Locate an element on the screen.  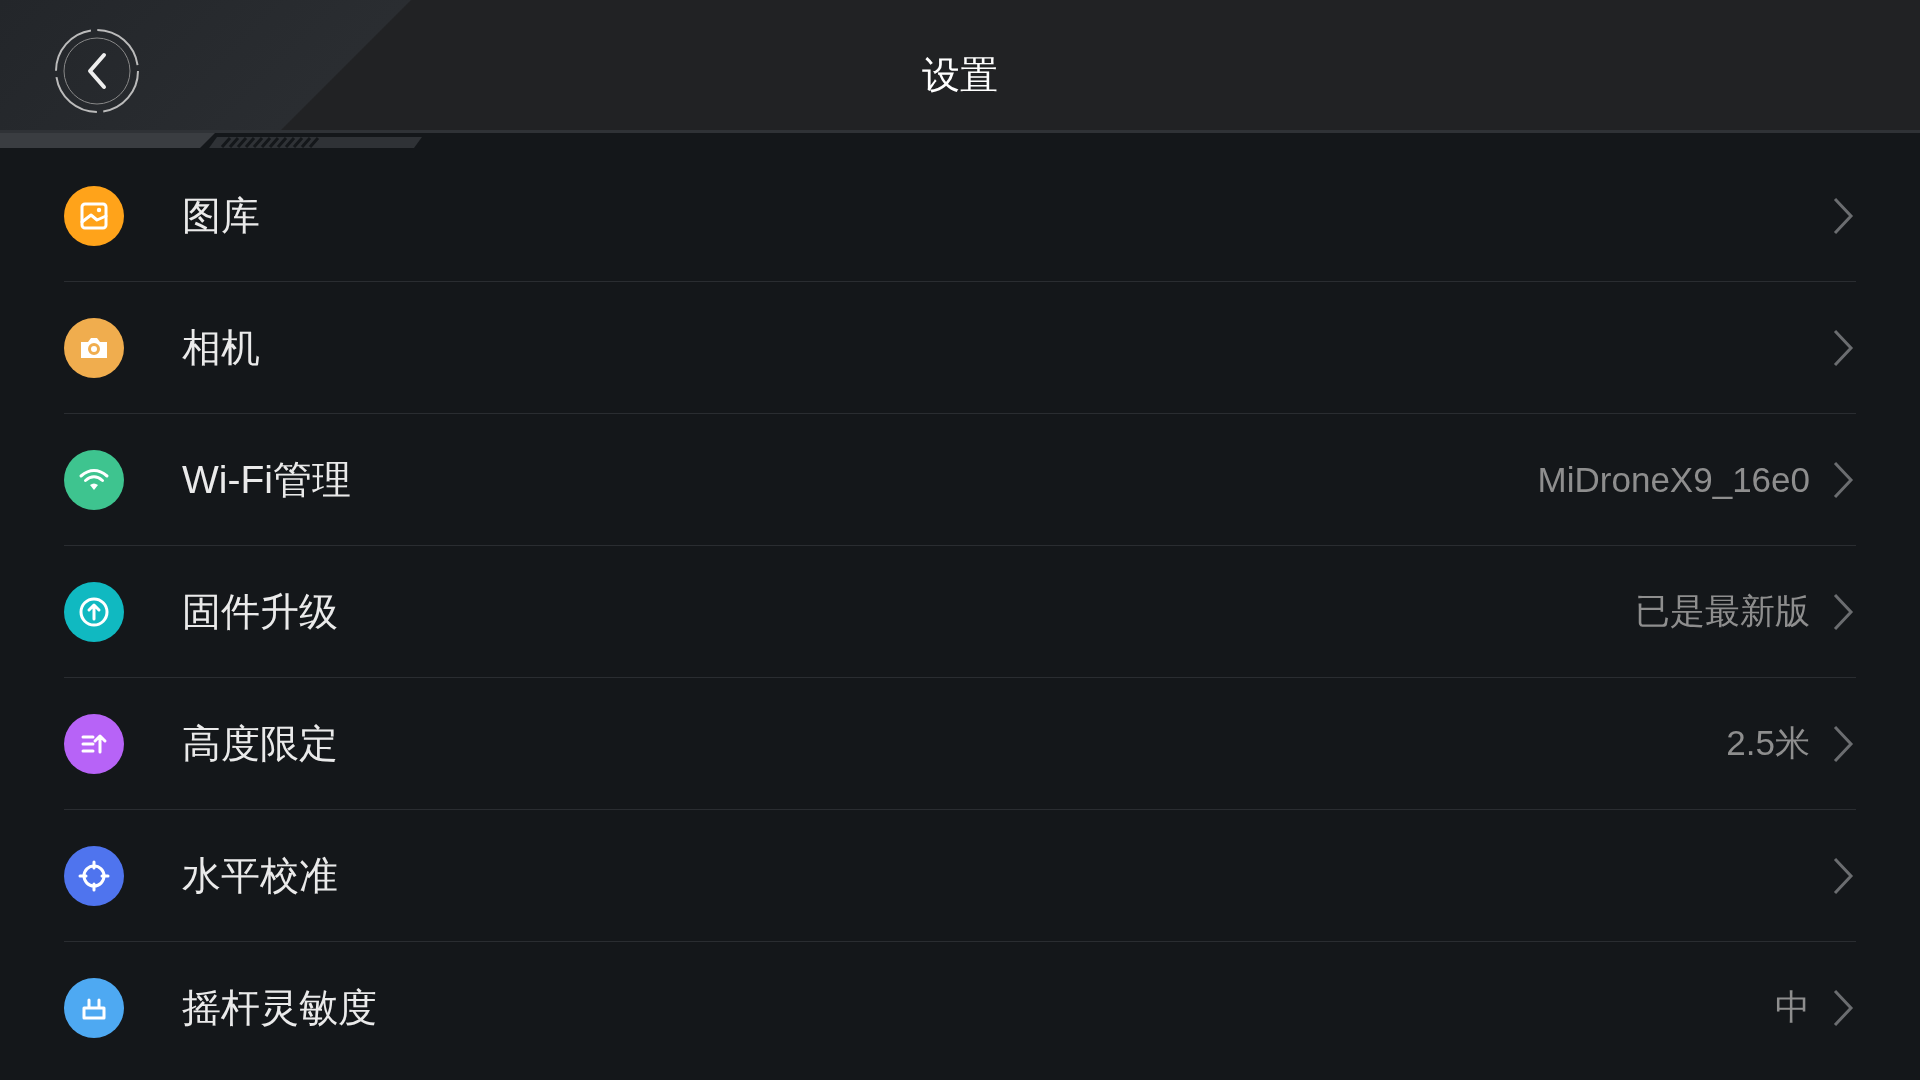
setting-label: 摇杆灵敏度 is located at coordinates (279, 1007).